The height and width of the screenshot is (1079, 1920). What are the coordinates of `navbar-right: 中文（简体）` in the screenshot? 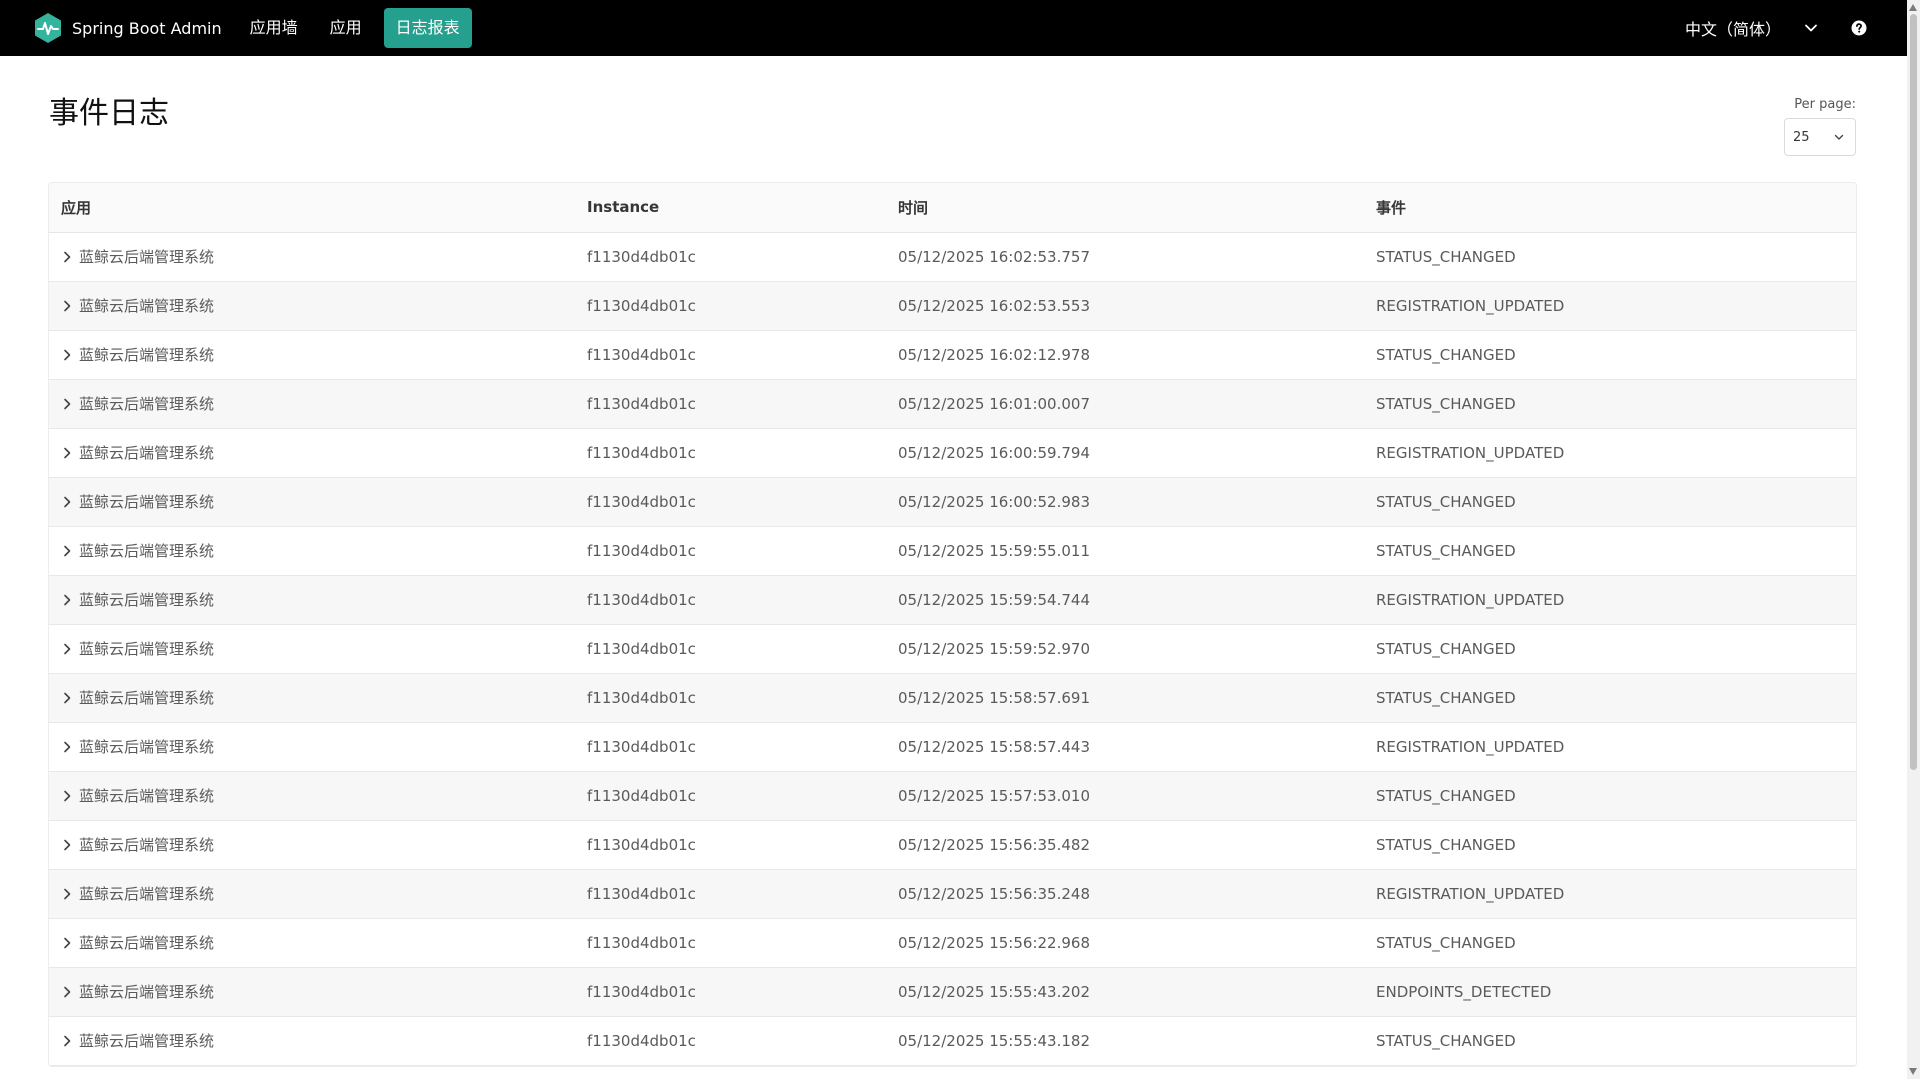 It's located at (1776, 28).